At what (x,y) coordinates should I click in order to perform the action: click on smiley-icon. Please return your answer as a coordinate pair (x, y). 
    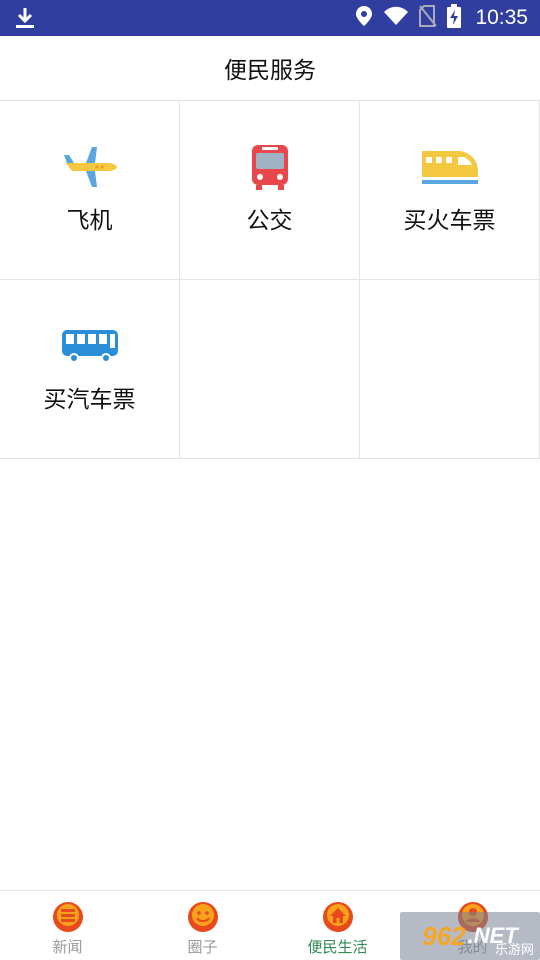
    Looking at the image, I should click on (202, 917).